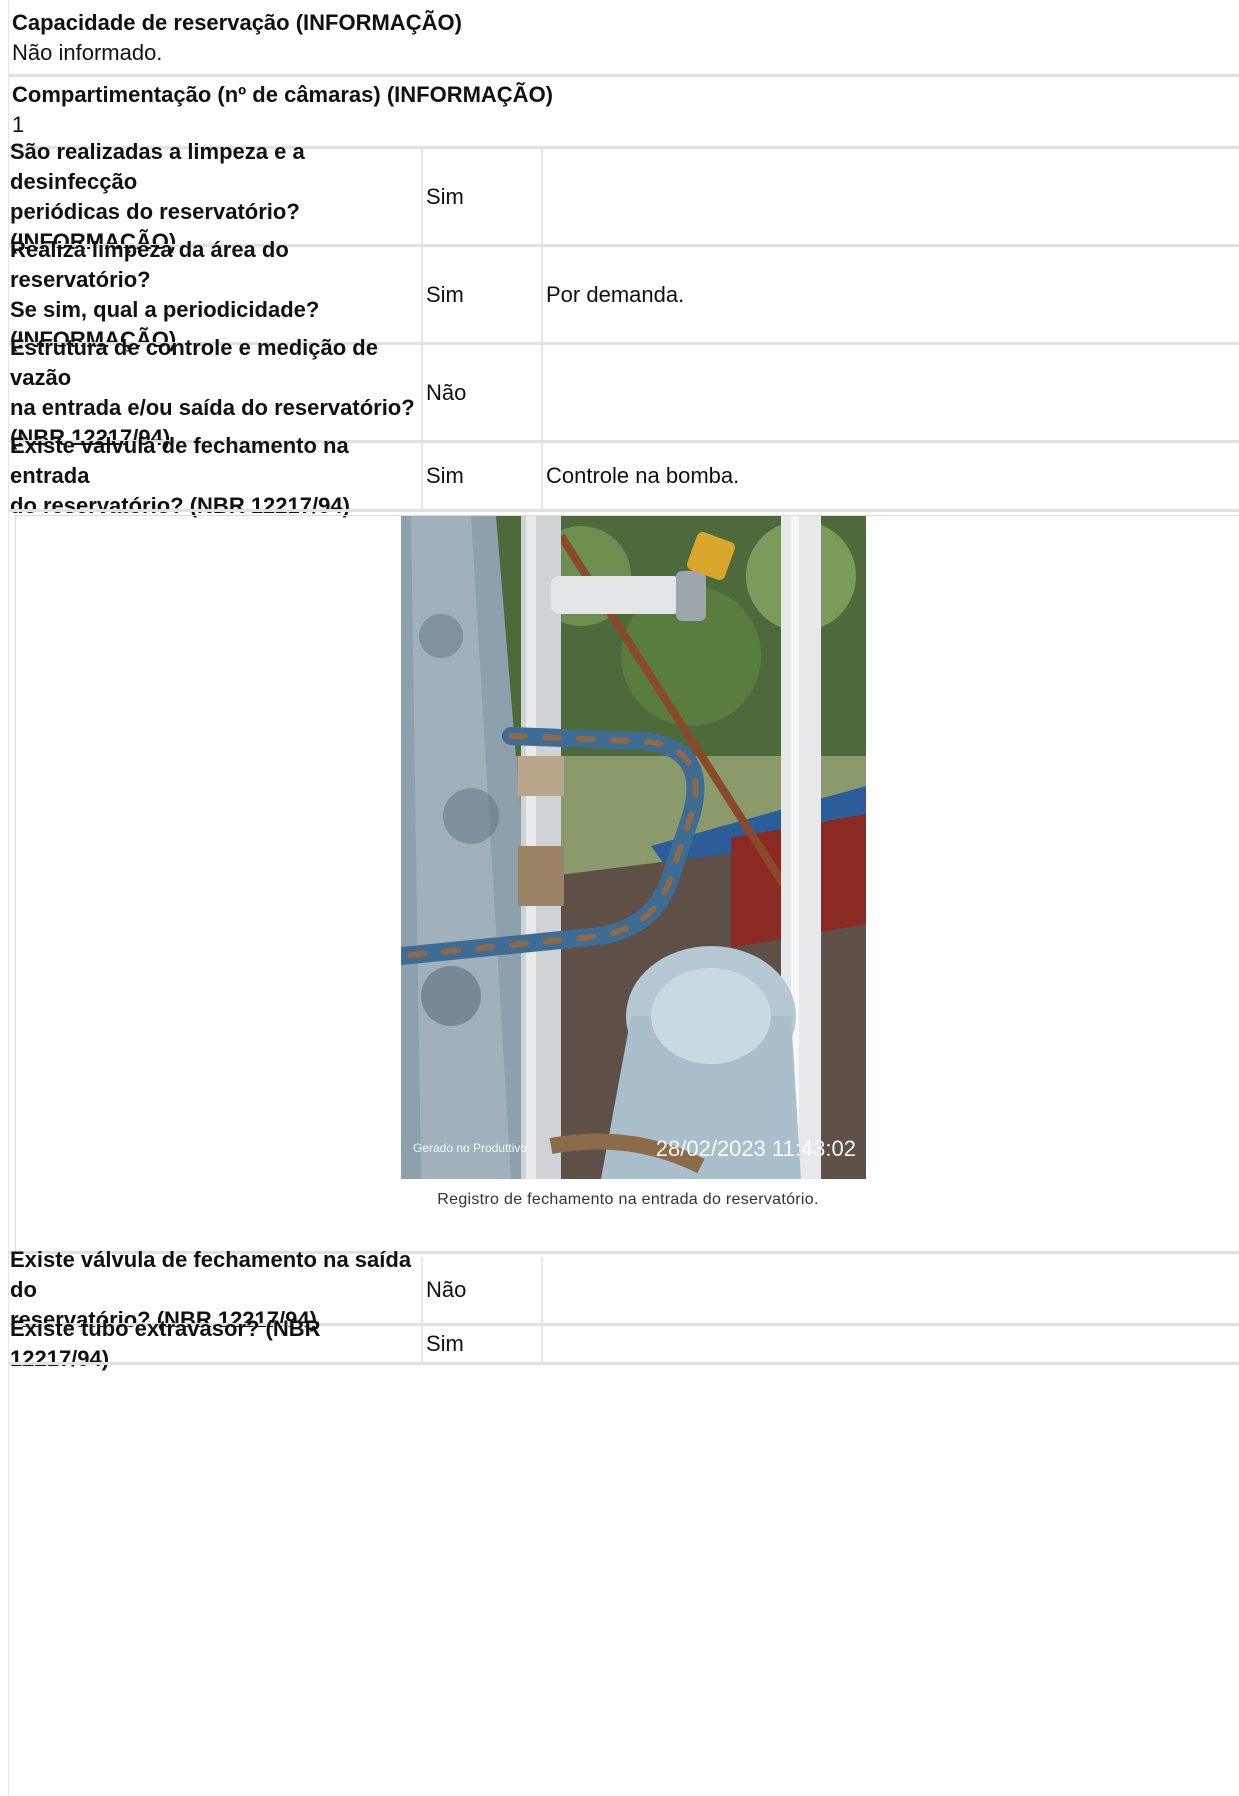 This screenshot has height=1796, width=1239. What do you see at coordinates (194, 362) in the screenshot?
I see `question-line: Estrutura de controle e medição de vazão` at bounding box center [194, 362].